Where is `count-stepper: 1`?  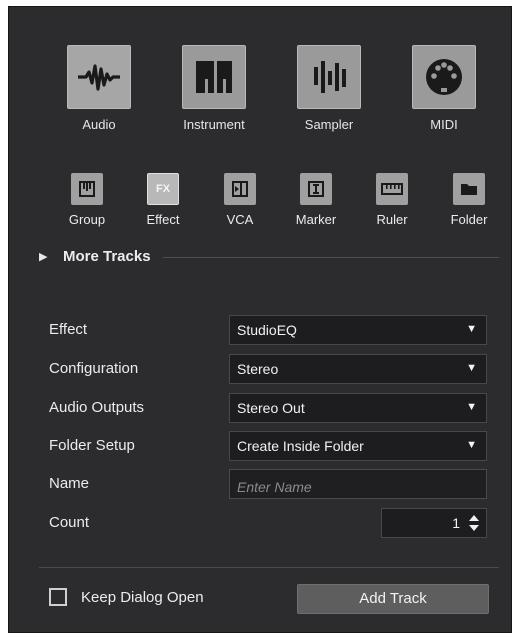 count-stepper: 1 is located at coordinates (434, 523).